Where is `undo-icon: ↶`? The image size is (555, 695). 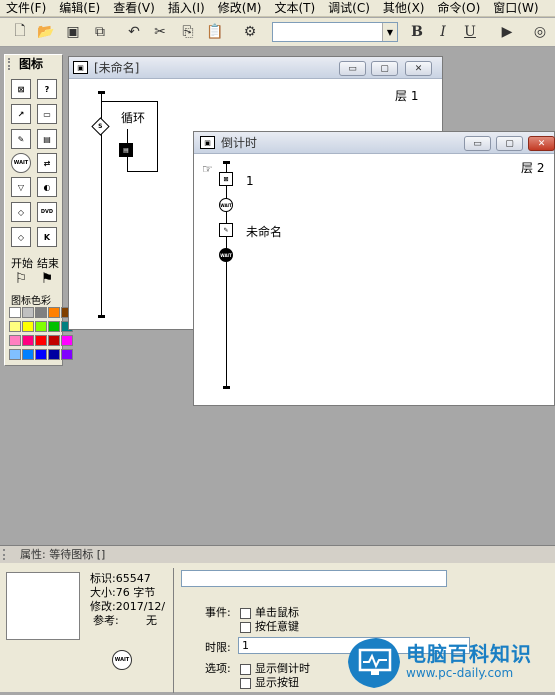 undo-icon: ↶ is located at coordinates (134, 32).